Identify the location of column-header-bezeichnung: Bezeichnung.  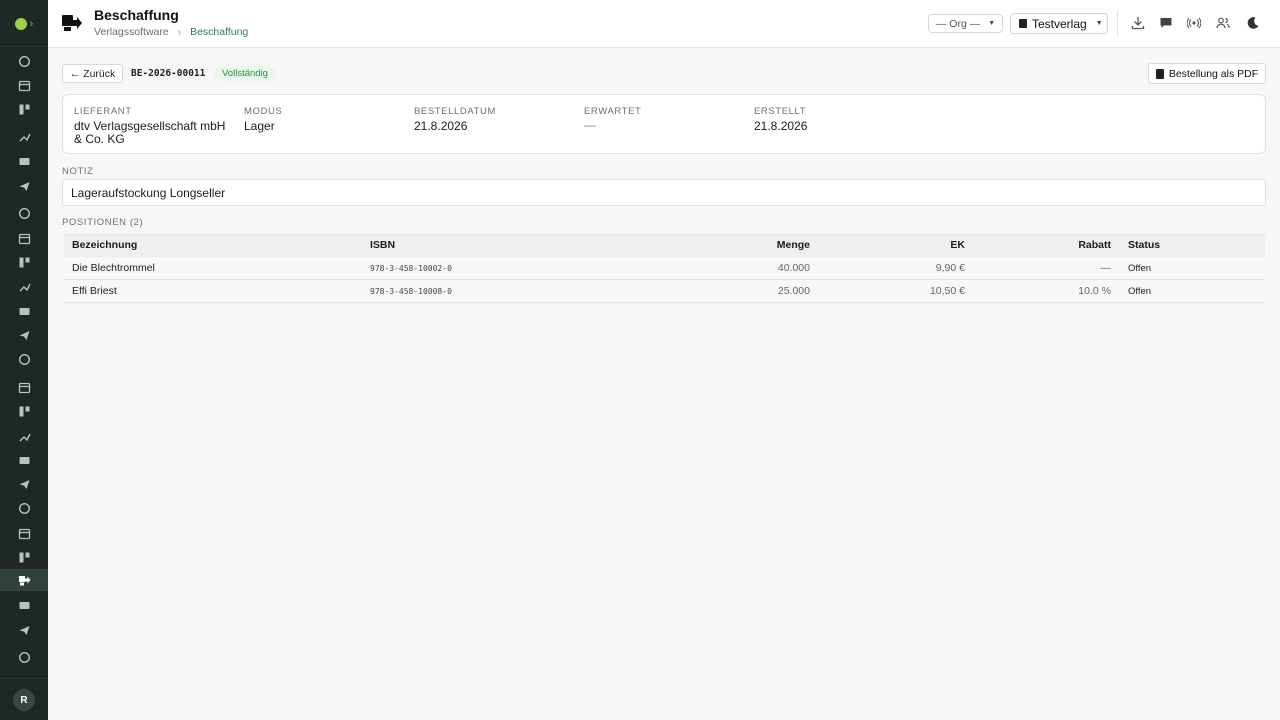
(105, 245).